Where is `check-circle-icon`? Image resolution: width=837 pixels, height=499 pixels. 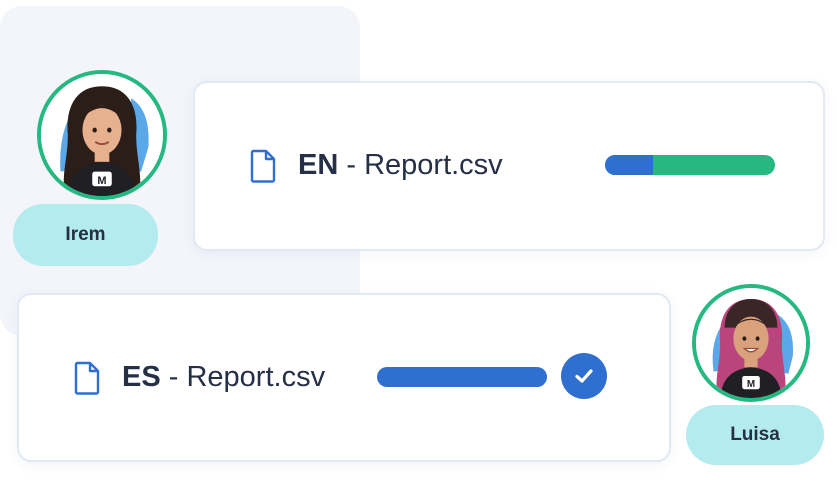
check-circle-icon is located at coordinates (584, 376).